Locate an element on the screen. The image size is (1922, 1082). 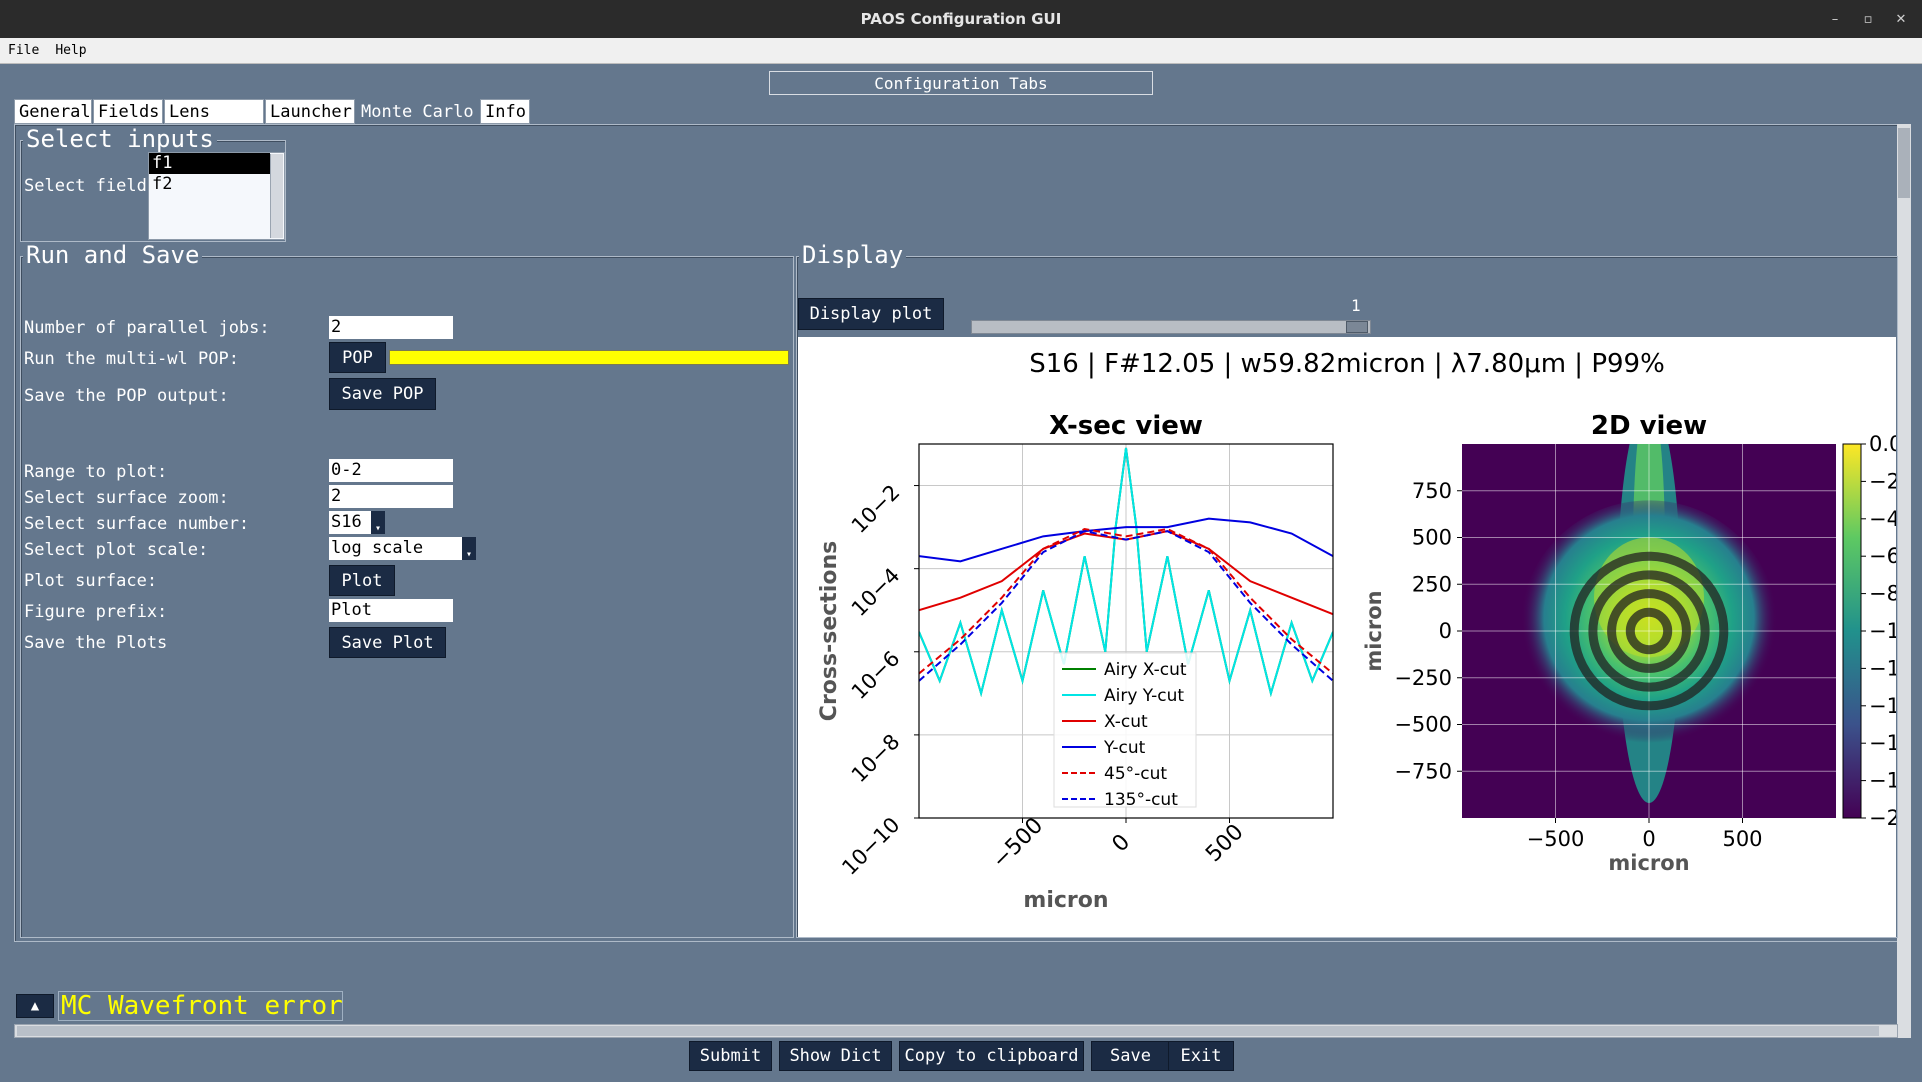
show-dict-button: Show Dict is located at coordinates (835, 1056).